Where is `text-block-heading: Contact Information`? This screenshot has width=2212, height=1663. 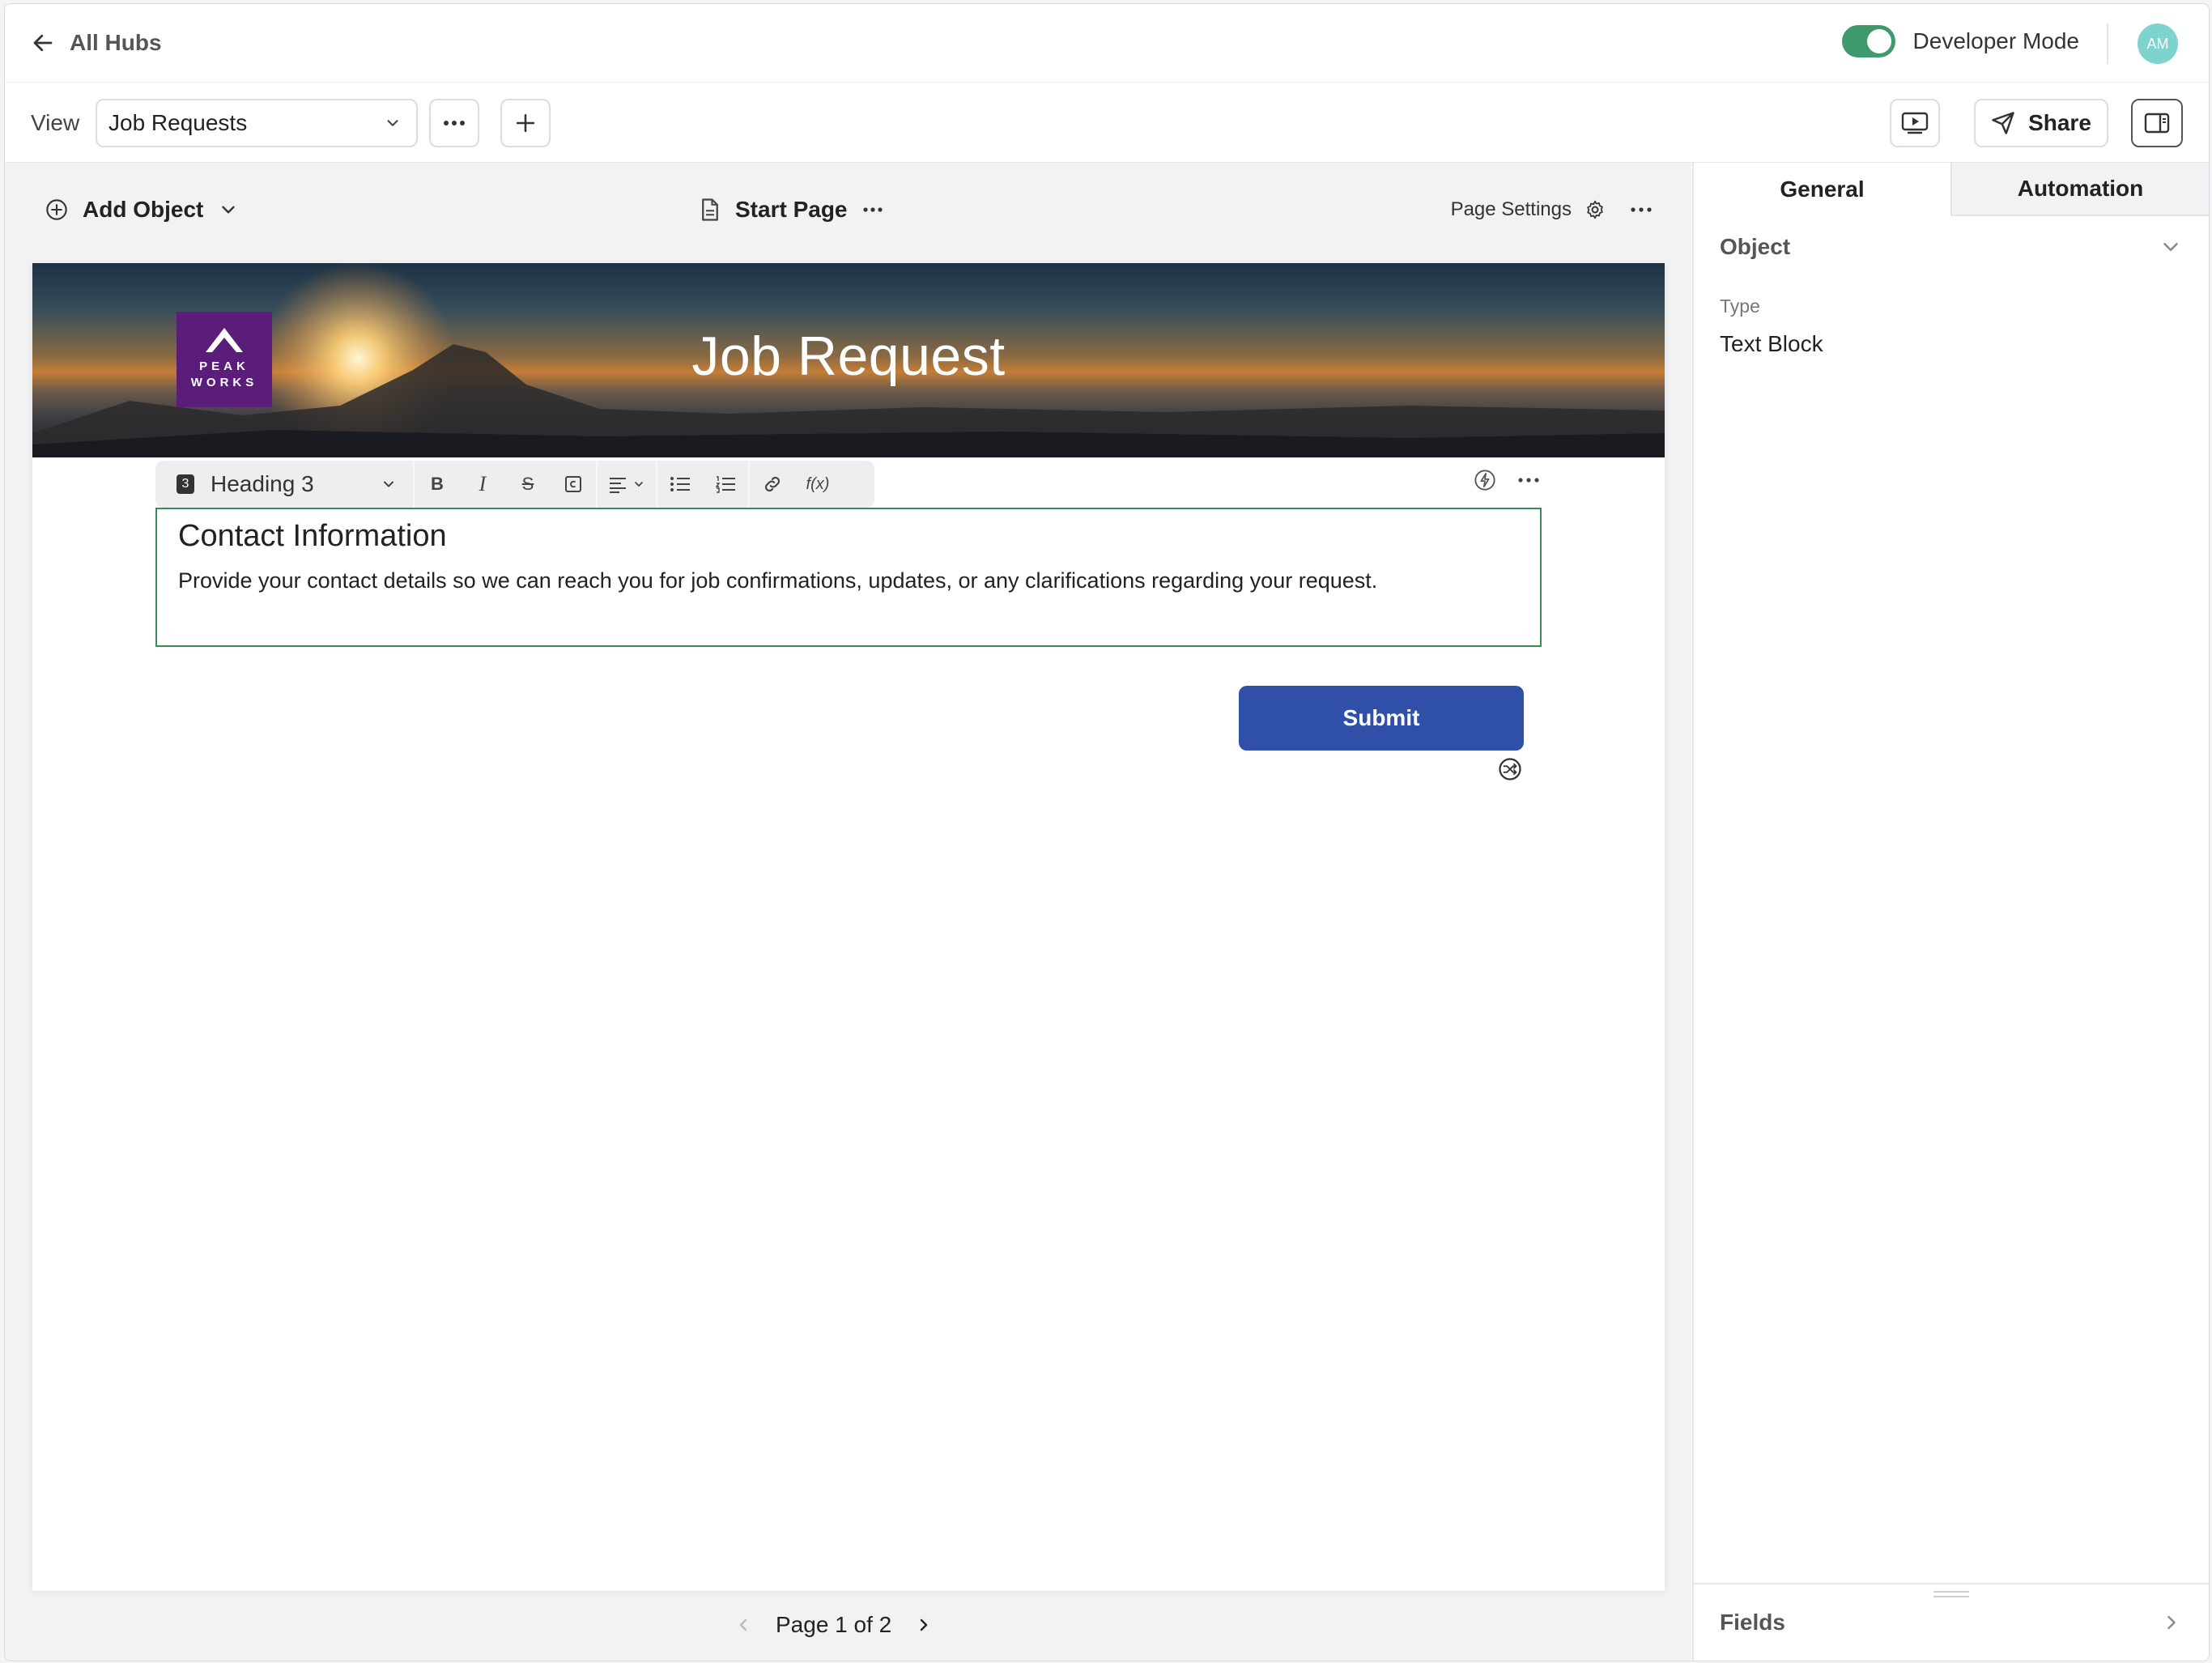 text-block-heading: Contact Information is located at coordinates (849, 536).